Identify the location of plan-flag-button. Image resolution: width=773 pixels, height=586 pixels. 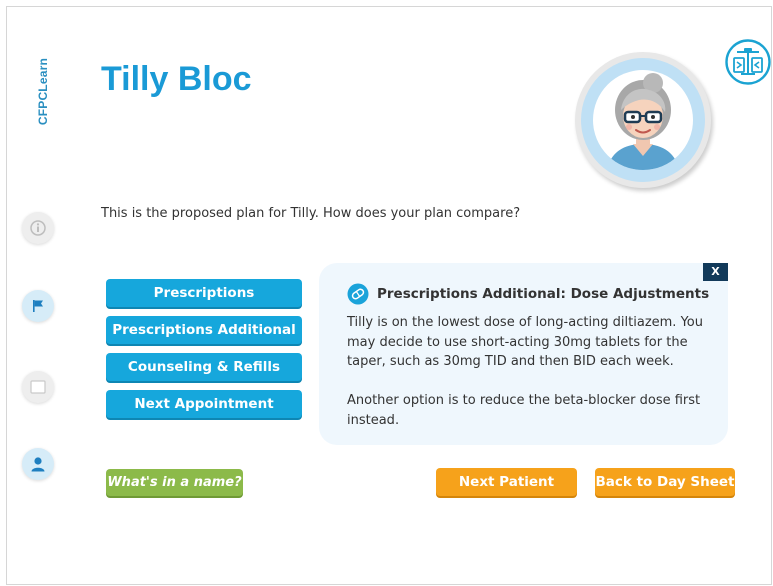
(38, 306).